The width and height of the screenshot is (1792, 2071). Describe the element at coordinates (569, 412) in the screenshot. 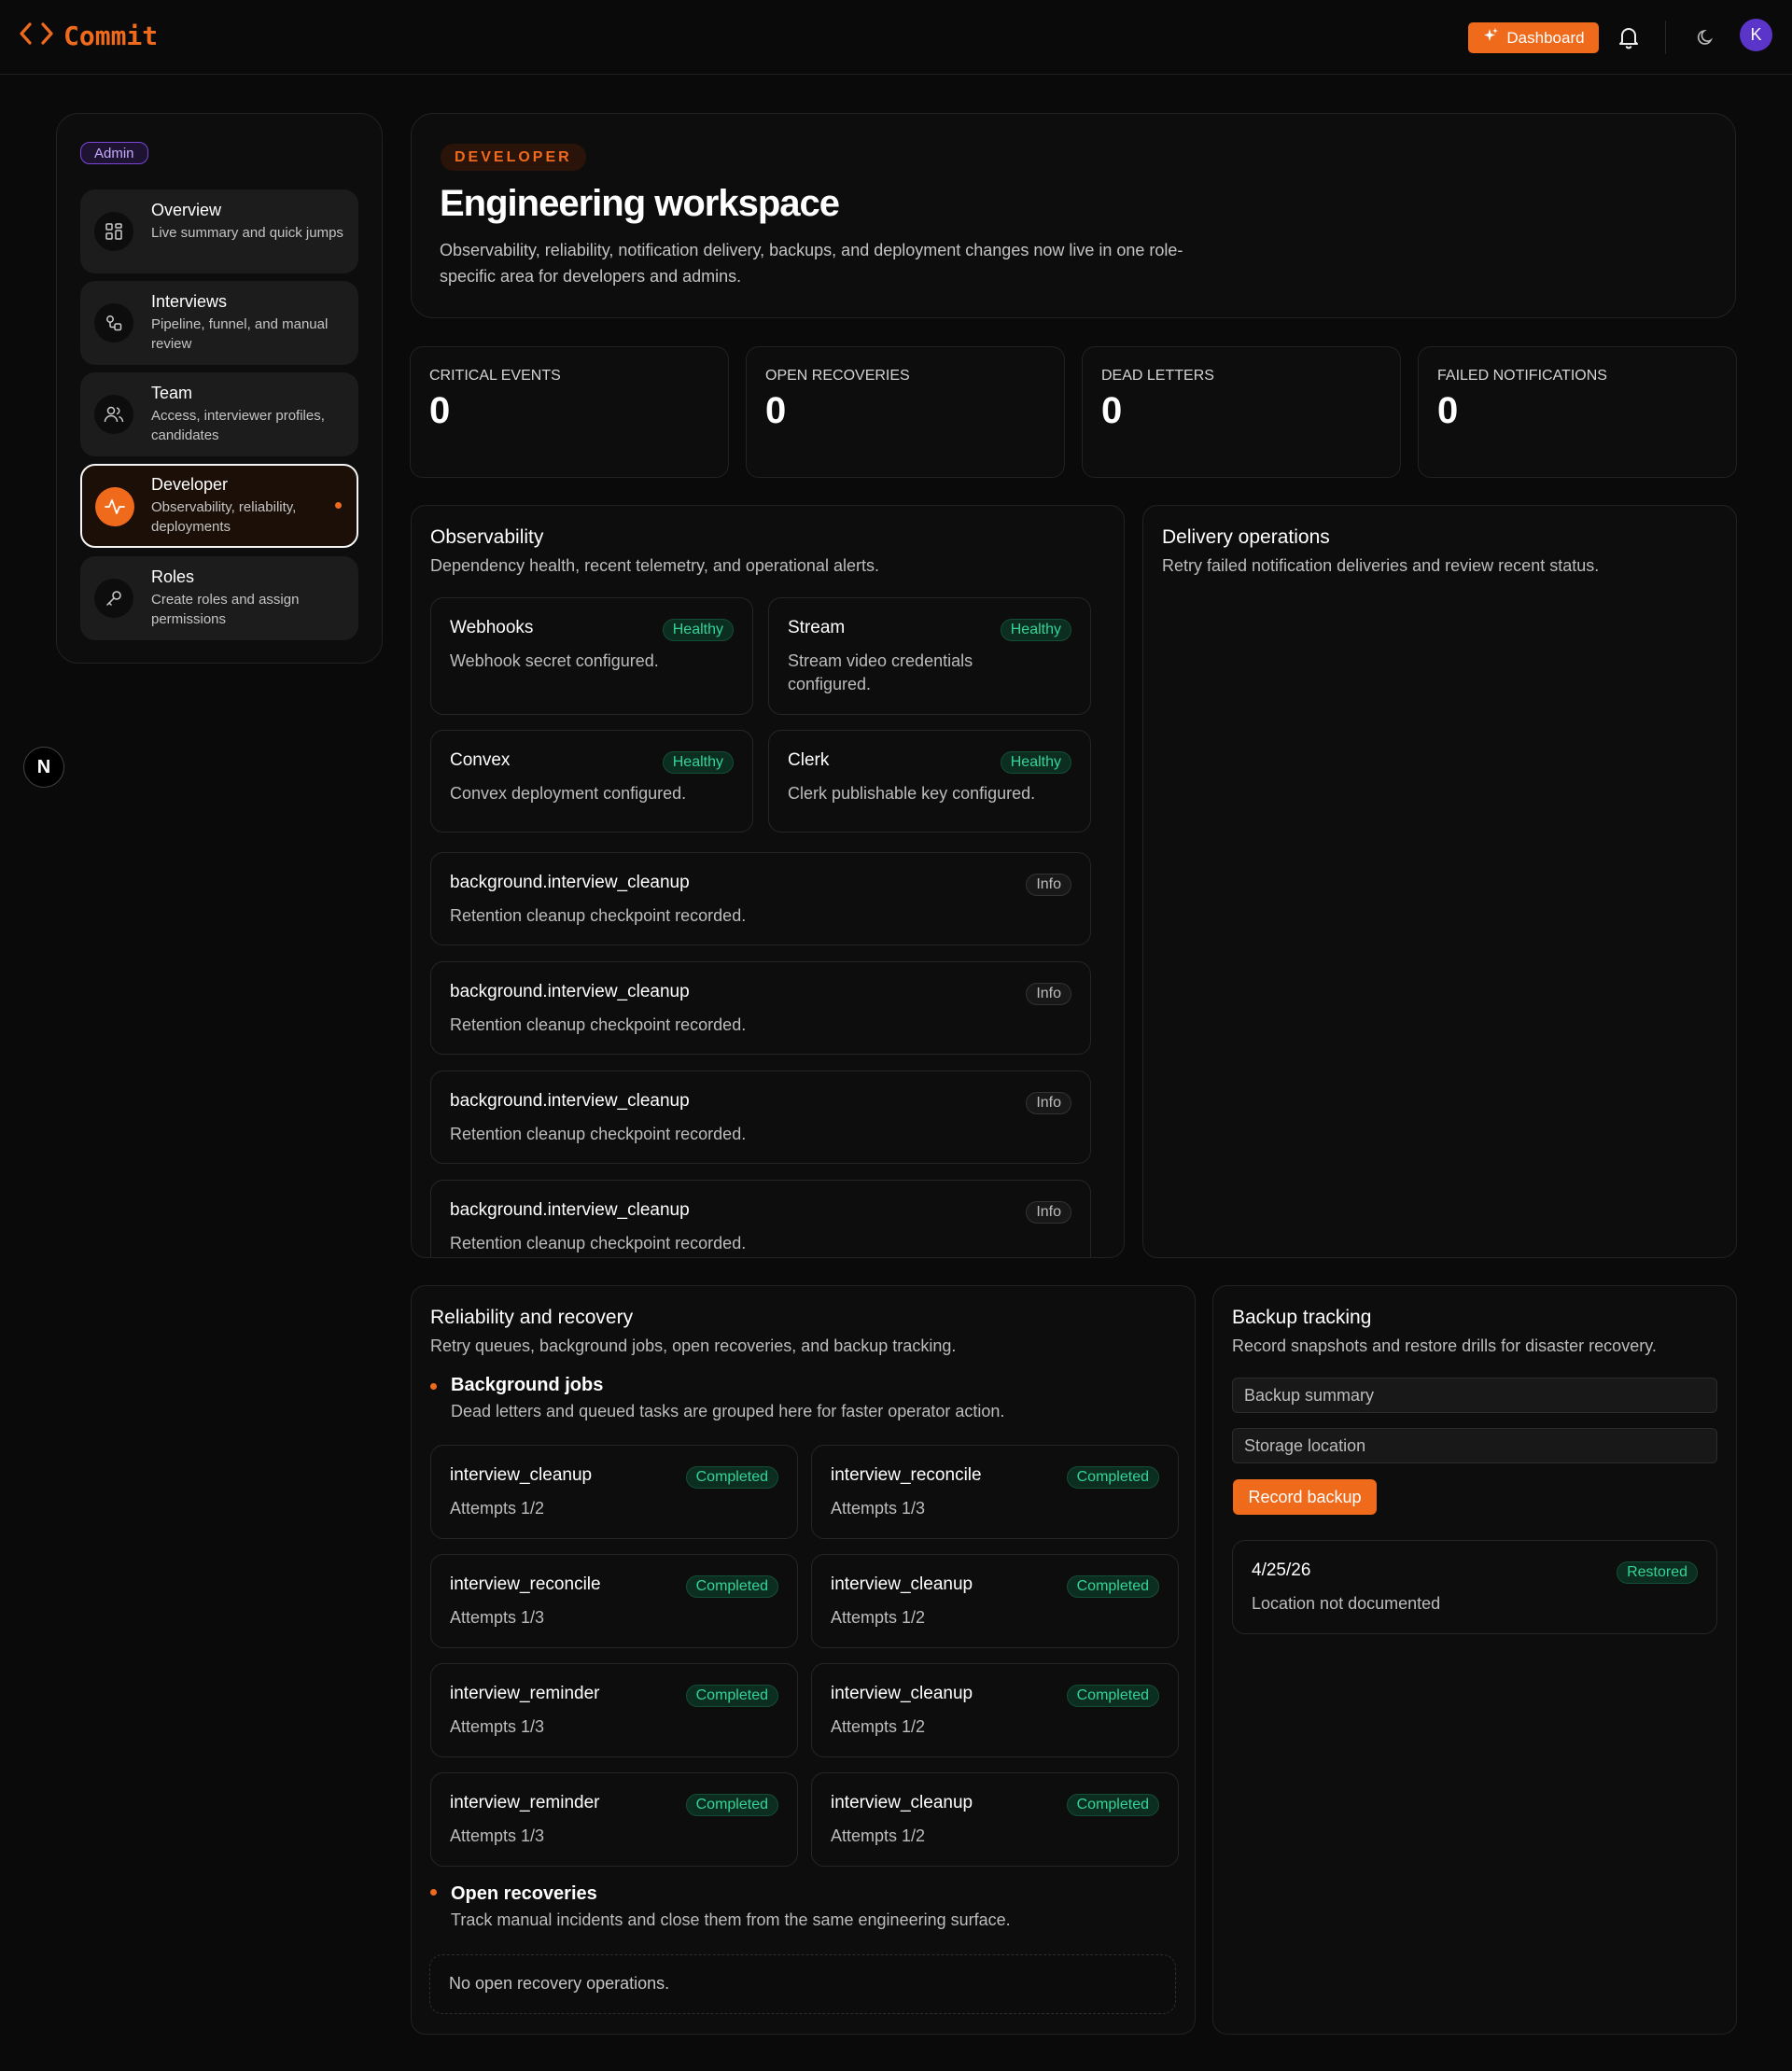

I see `stat-card-critical-events: CRITICAL EVENTS 0` at that location.